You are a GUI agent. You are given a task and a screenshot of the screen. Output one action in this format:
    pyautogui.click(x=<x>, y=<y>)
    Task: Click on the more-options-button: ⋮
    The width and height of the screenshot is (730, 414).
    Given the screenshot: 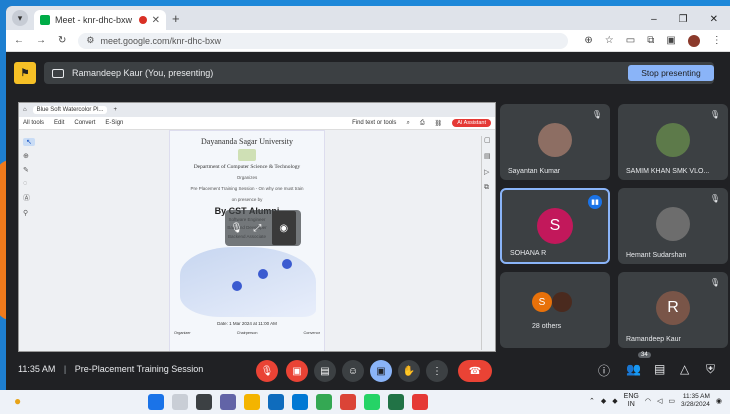 What is the action you would take?
    pyautogui.click(x=437, y=371)
    